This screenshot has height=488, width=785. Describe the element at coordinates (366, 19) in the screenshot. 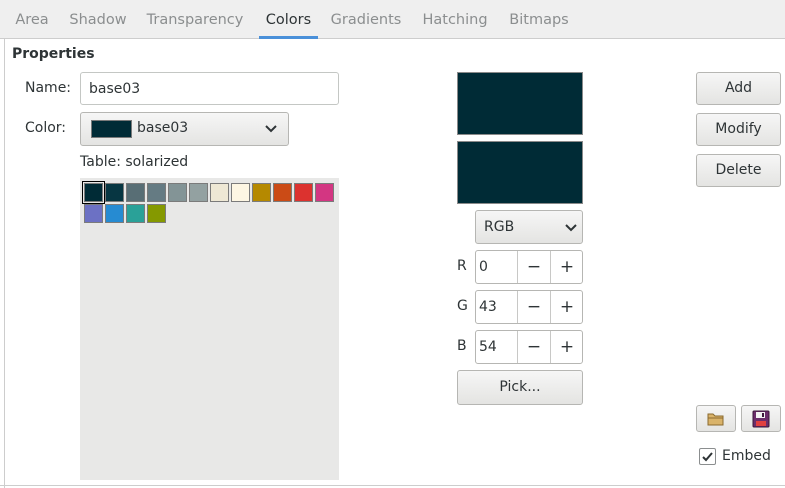

I see `tab-gradients: Gradients` at that location.